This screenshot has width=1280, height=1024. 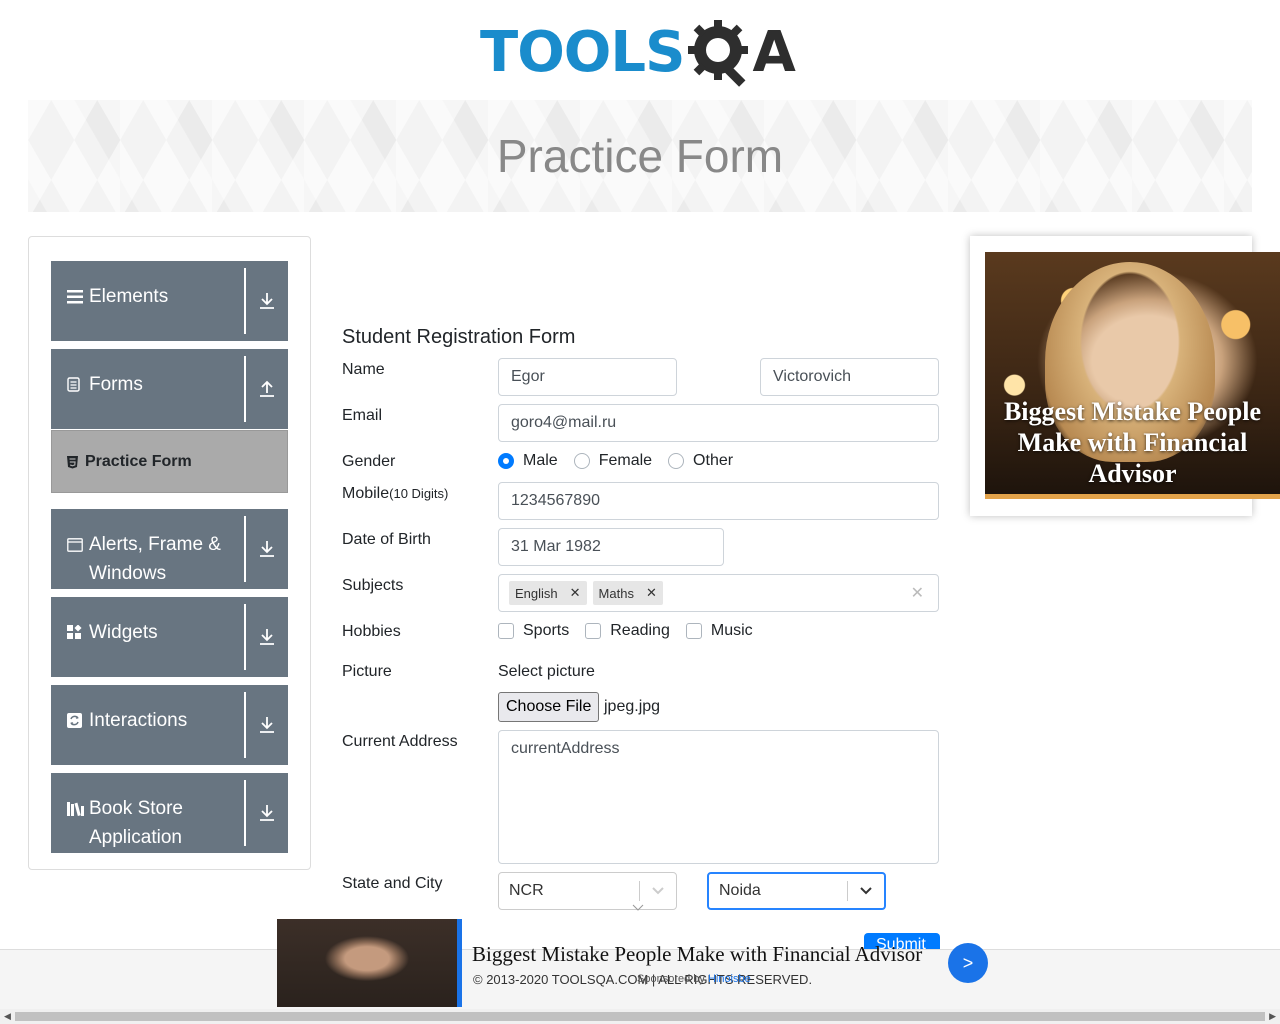 I want to click on widgets-icon, so click(x=76, y=632).